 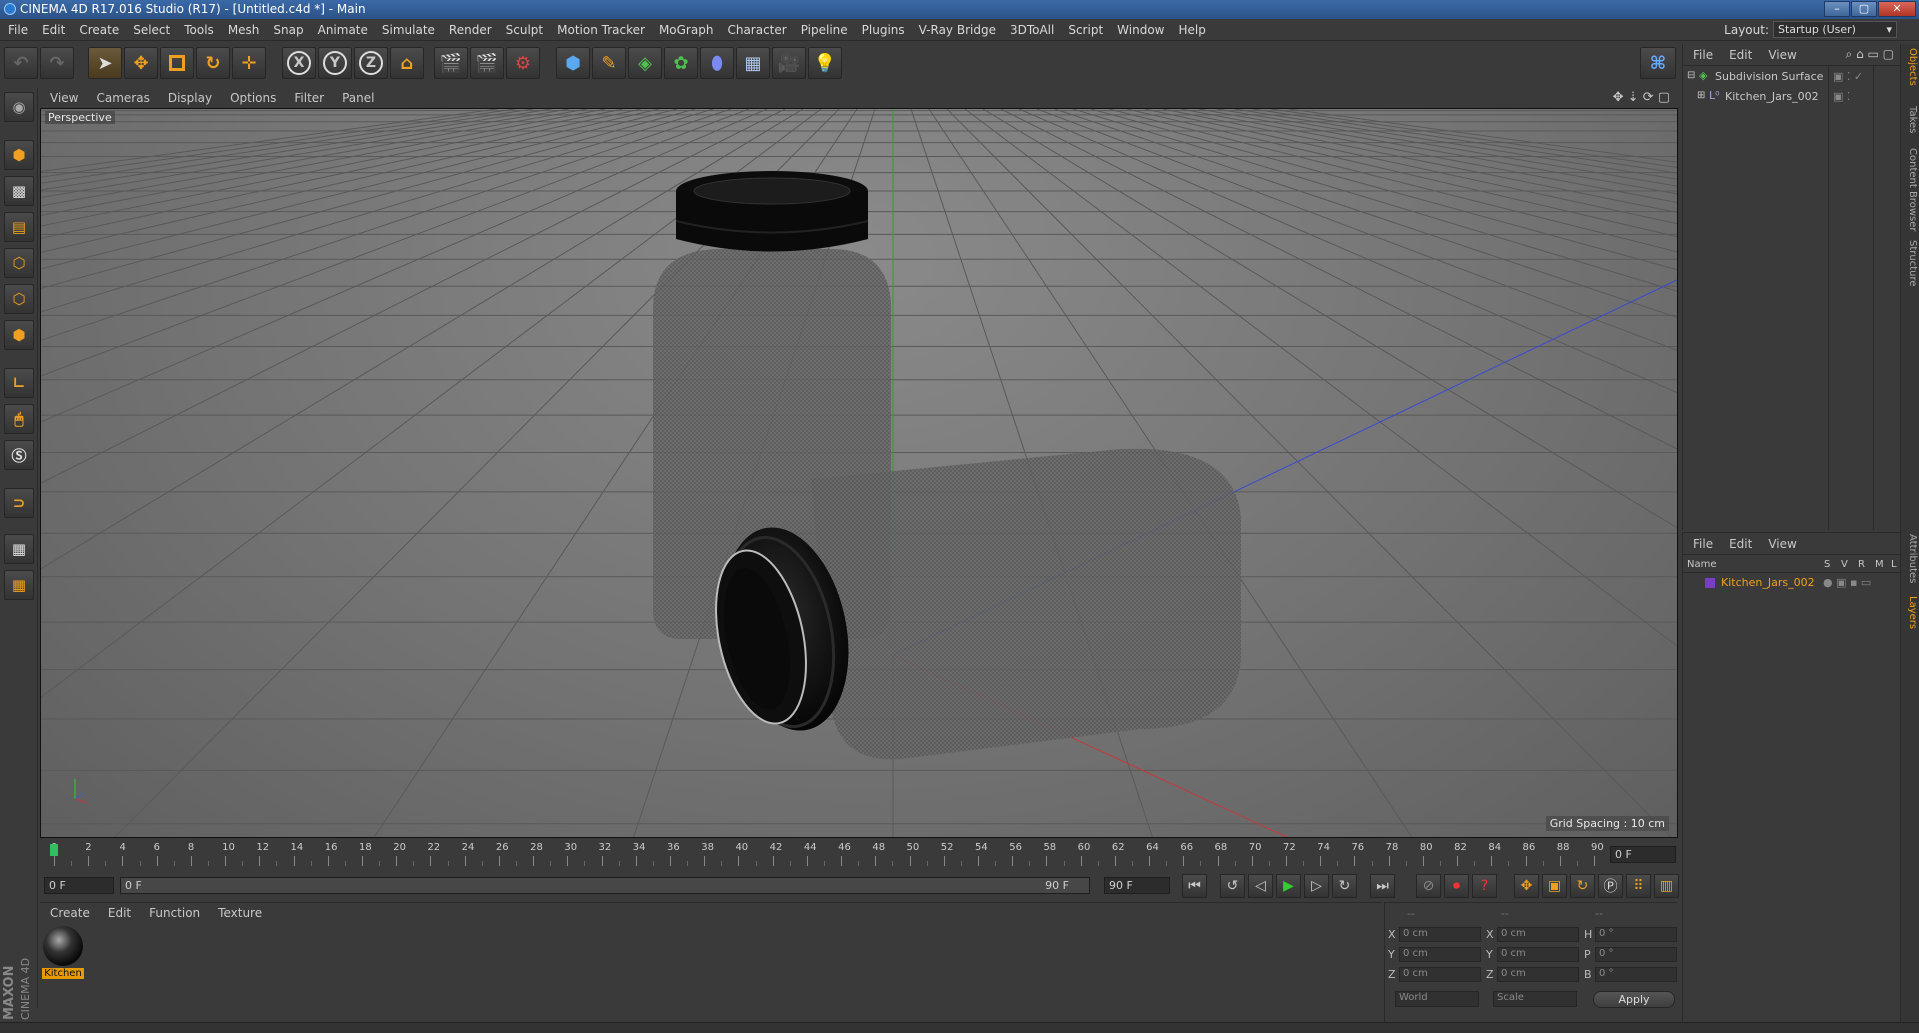 What do you see at coordinates (173, 911) in the screenshot?
I see `material-menu-function: Function` at bounding box center [173, 911].